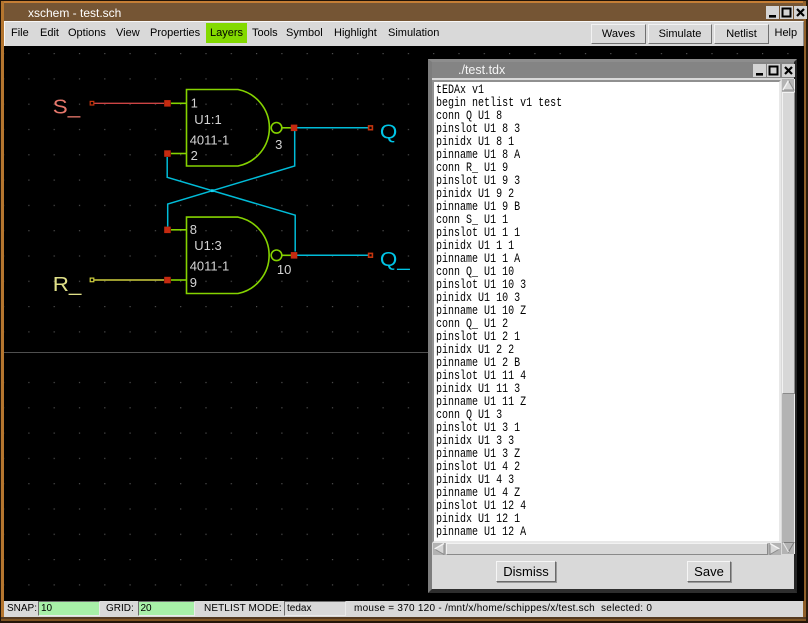 The image size is (808, 623). What do you see at coordinates (207, 245) in the screenshot?
I see `svg-text: U1:3` at bounding box center [207, 245].